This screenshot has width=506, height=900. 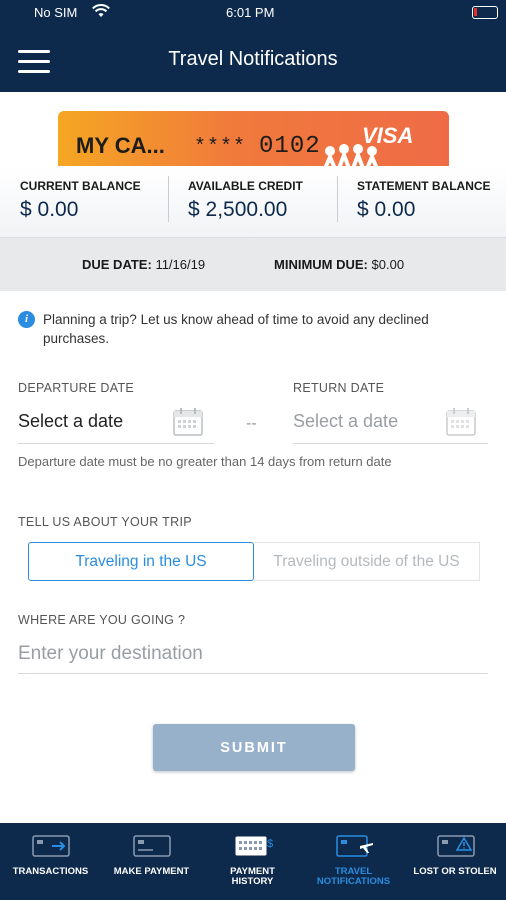 What do you see at coordinates (71, 421) in the screenshot?
I see `departure-date-value: Select a date` at bounding box center [71, 421].